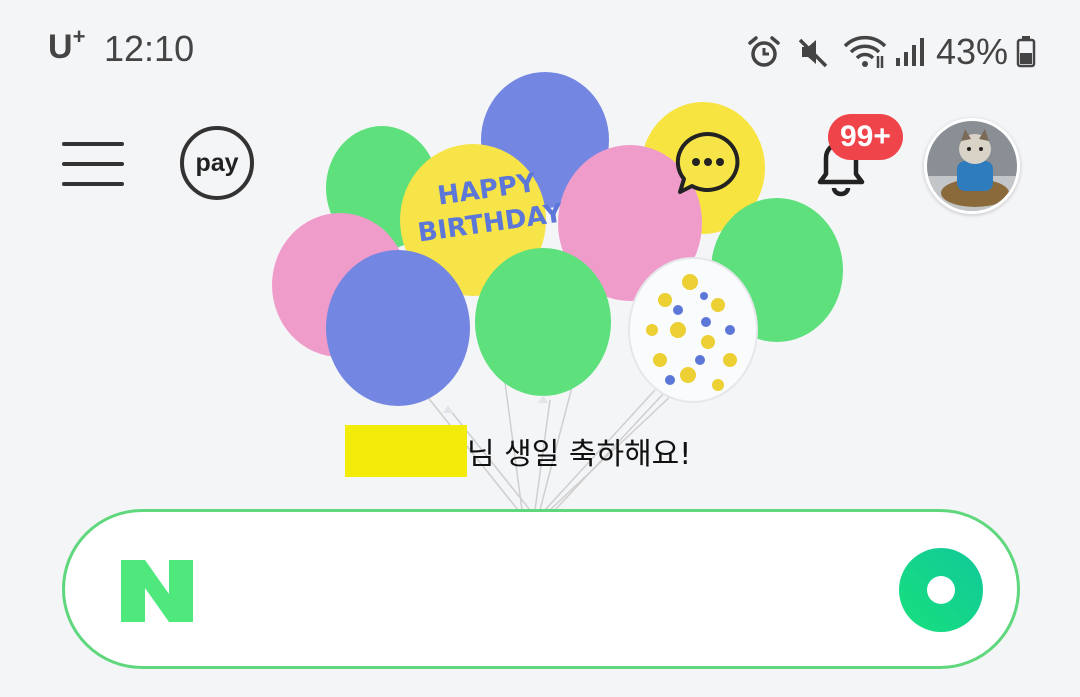  What do you see at coordinates (972, 166) in the screenshot?
I see `profile-avatar` at bounding box center [972, 166].